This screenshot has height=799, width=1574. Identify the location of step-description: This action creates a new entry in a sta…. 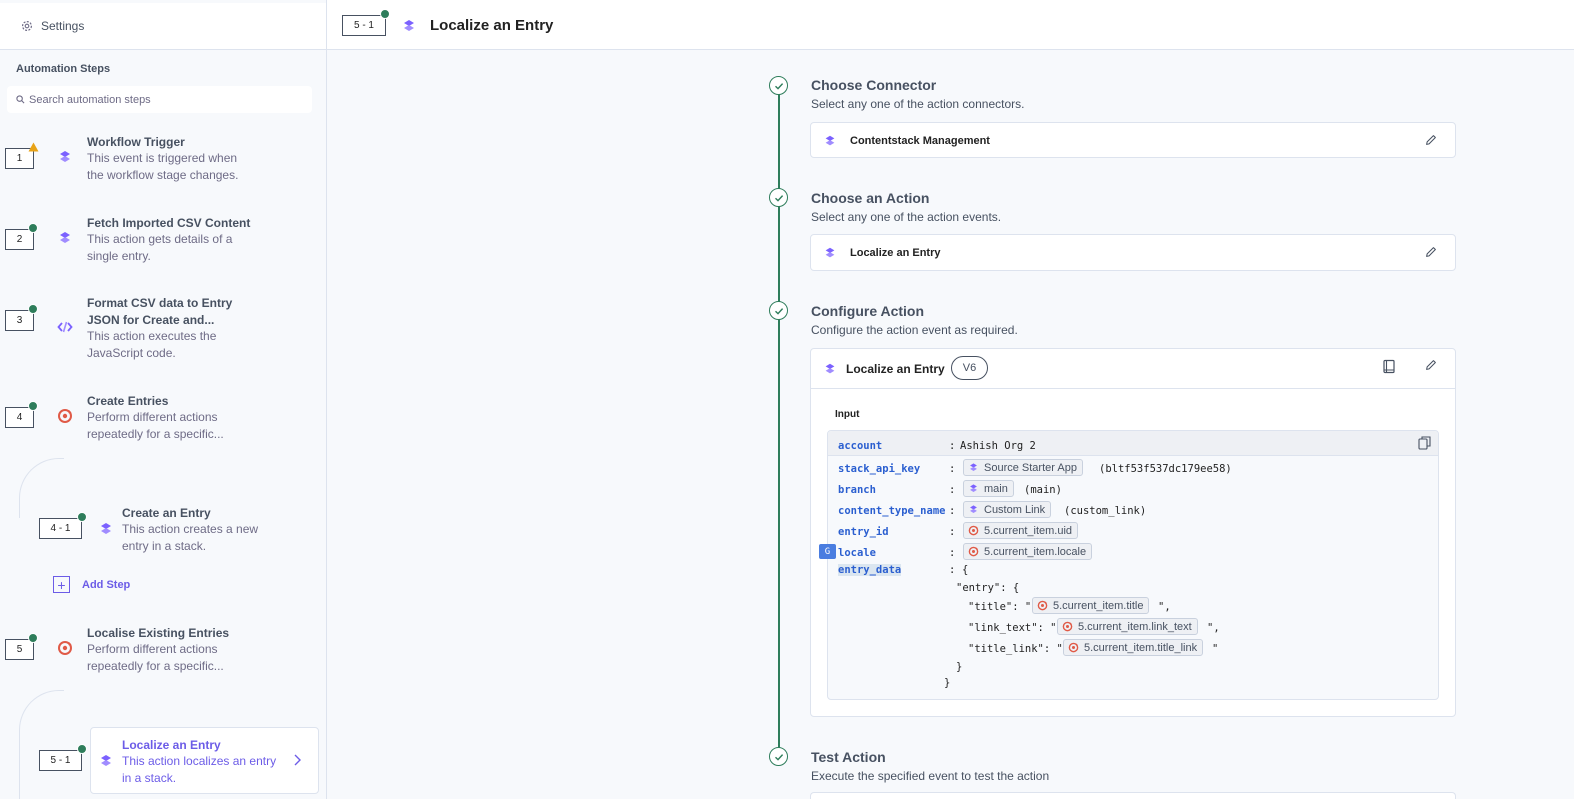
(190, 537).